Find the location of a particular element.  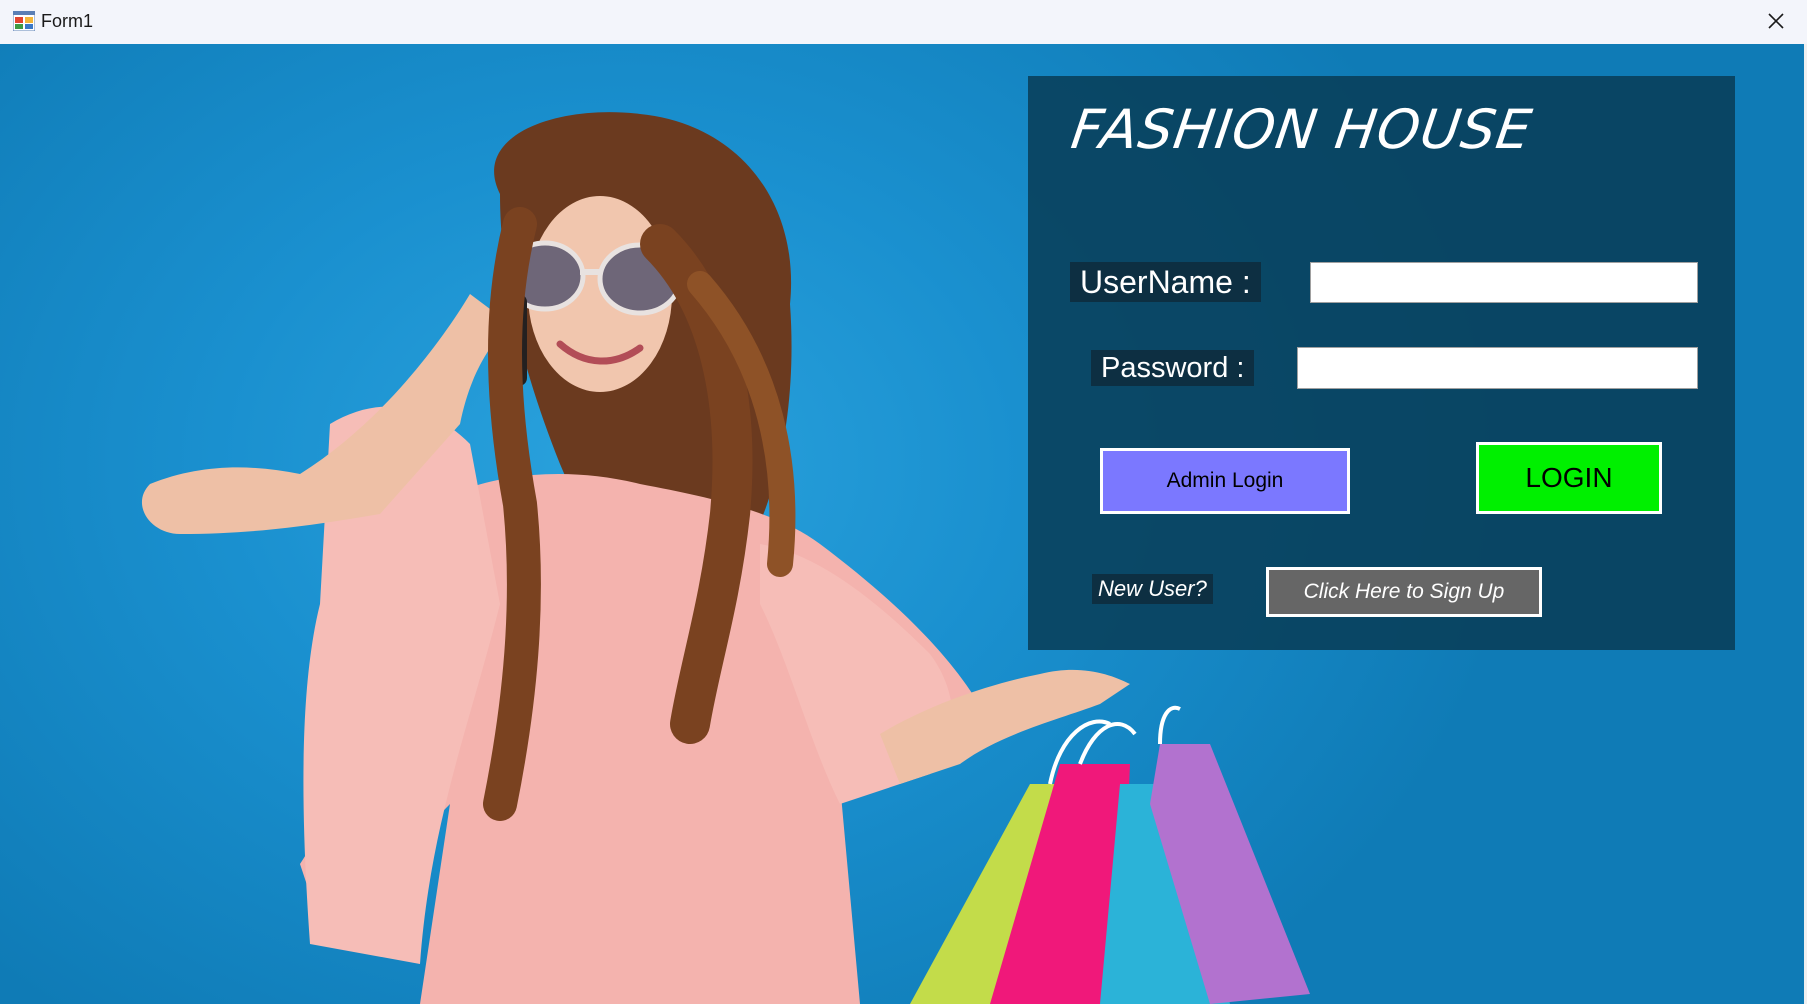

password-input is located at coordinates (1497, 368).